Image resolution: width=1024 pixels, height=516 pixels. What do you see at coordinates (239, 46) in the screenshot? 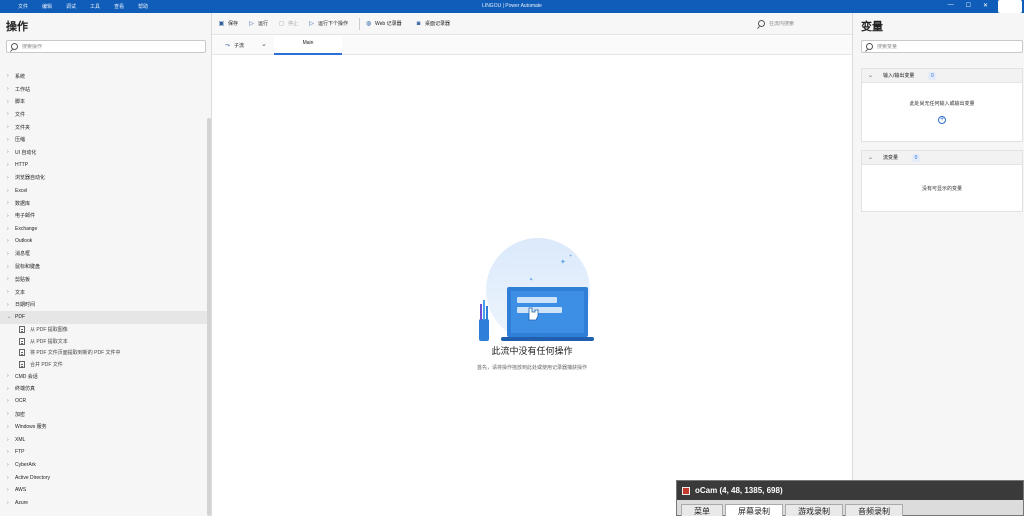
I see `subflow-label: 子流` at bounding box center [239, 46].